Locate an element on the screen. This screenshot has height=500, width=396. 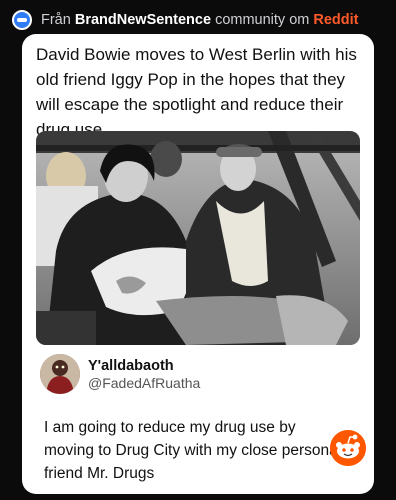
tweet-display-name: Y'alldabaoth is located at coordinates (131, 366).